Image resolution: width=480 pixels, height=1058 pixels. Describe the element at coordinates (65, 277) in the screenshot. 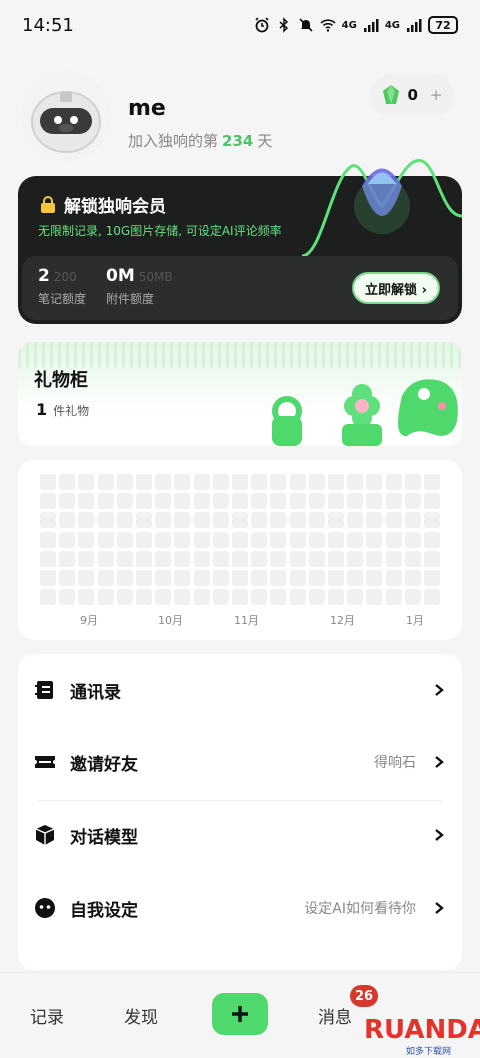

I see `notes-max: 200` at that location.